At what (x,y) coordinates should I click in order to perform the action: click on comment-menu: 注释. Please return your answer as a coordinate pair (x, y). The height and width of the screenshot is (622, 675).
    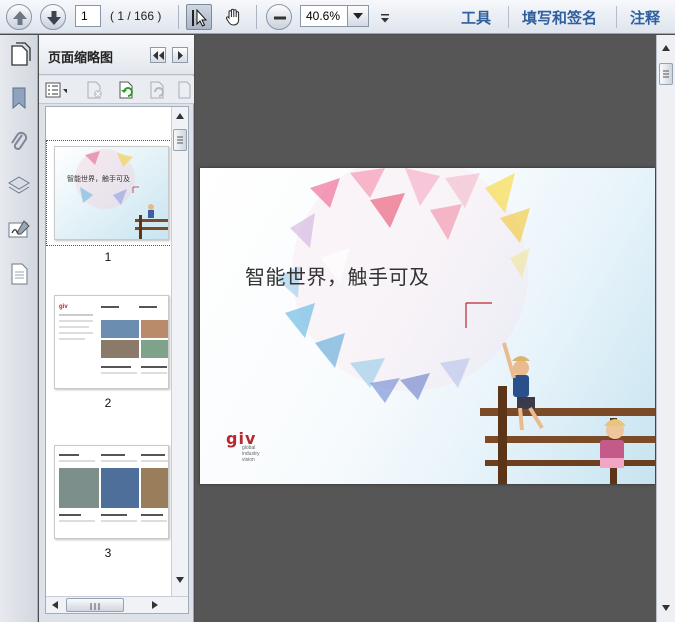
    Looking at the image, I should click on (645, 17).